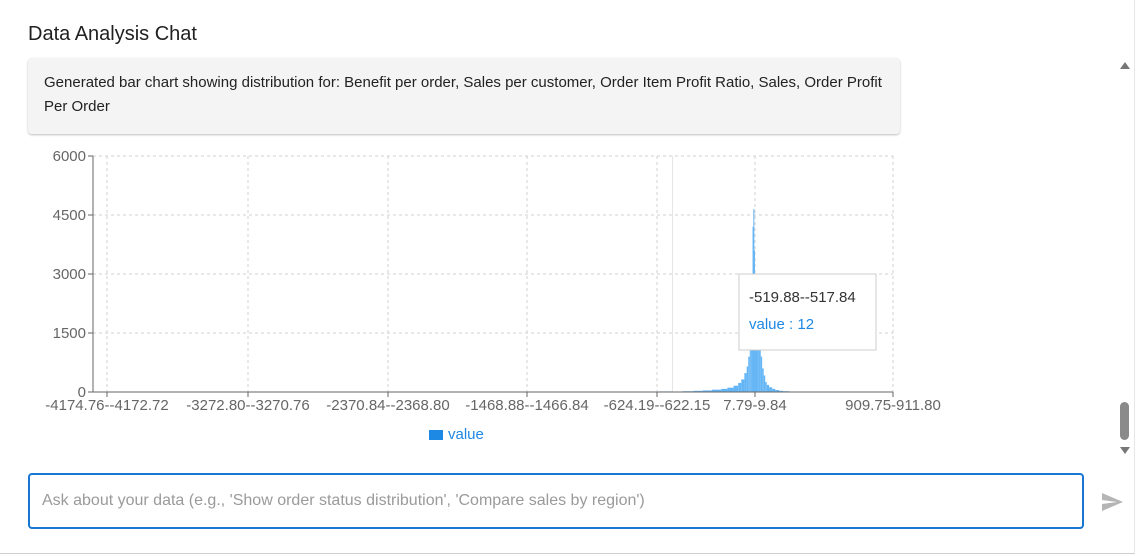 The width and height of the screenshot is (1137, 556). What do you see at coordinates (69, 333) in the screenshot?
I see `y-tick-label: 1500` at bounding box center [69, 333].